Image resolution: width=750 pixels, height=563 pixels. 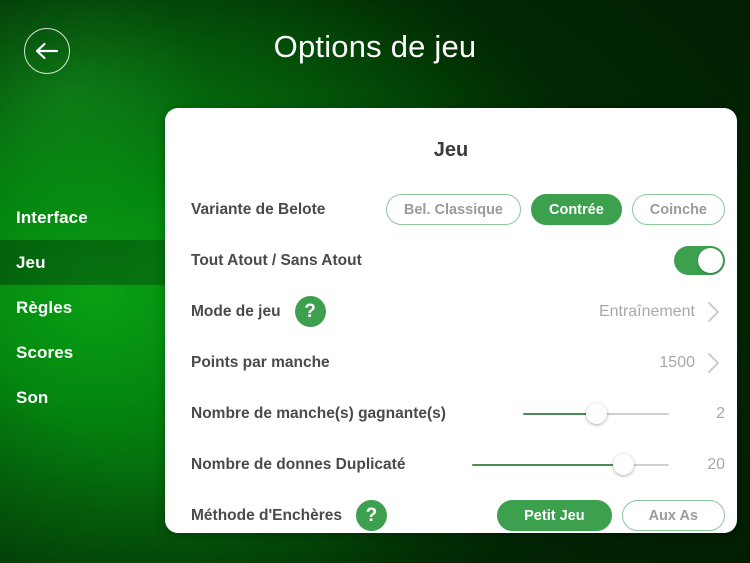 I want to click on sidebar-item-interface: Interface, so click(x=83, y=217).